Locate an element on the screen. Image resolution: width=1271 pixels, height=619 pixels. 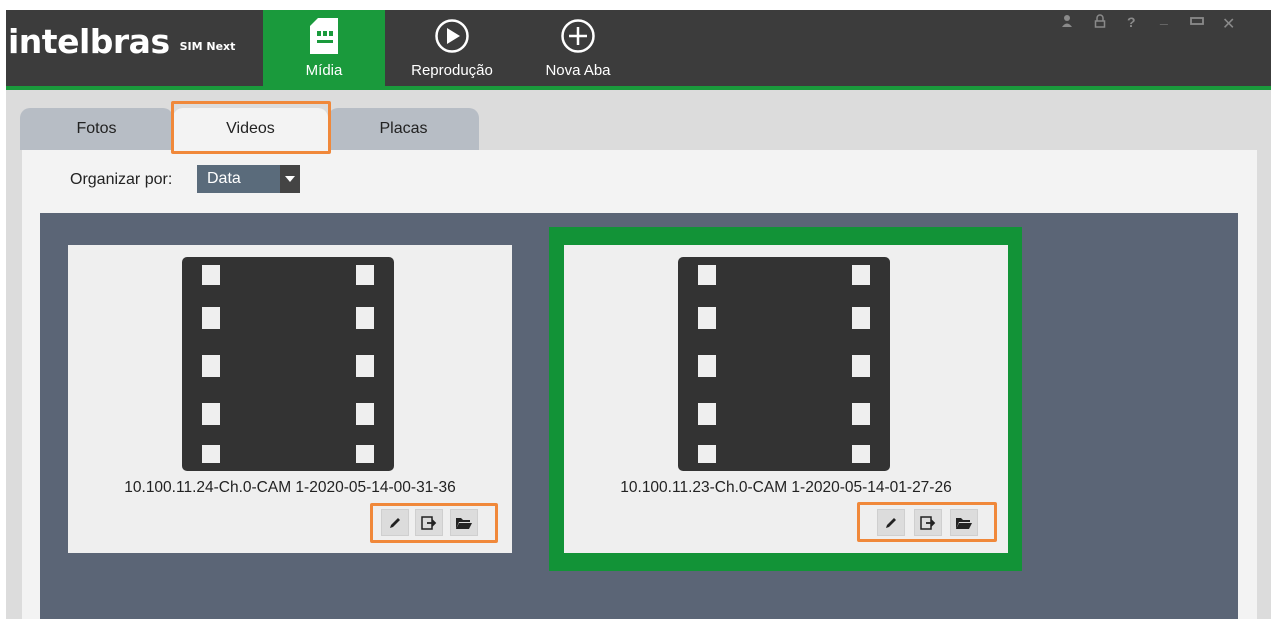
nav-new-tab: Nova Aba is located at coordinates (578, 48).